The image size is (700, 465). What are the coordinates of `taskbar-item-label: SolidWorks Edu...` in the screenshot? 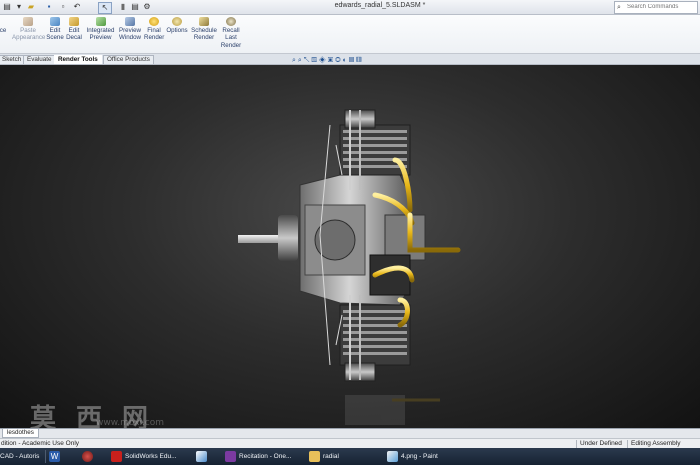 It's located at (151, 456).